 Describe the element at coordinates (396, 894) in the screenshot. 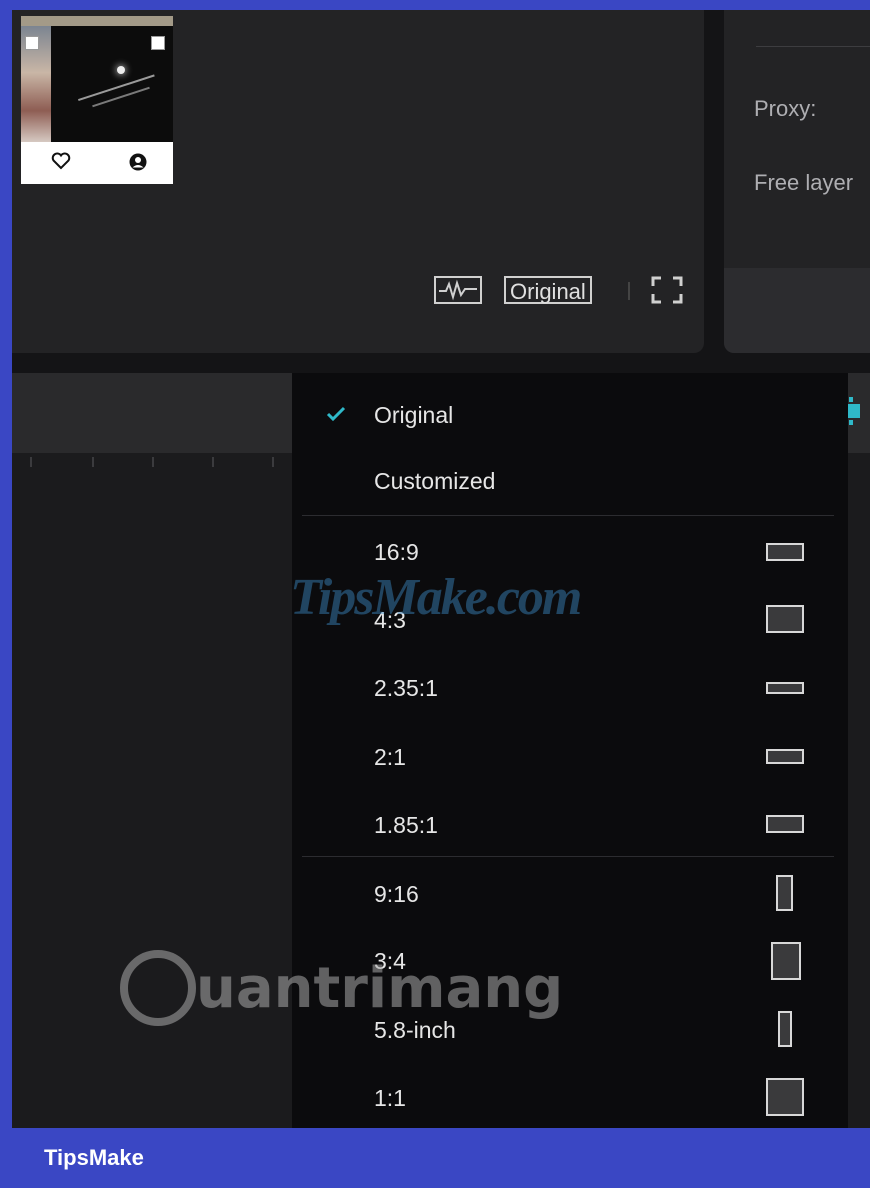

I see `menu-item-label: 9:16` at that location.